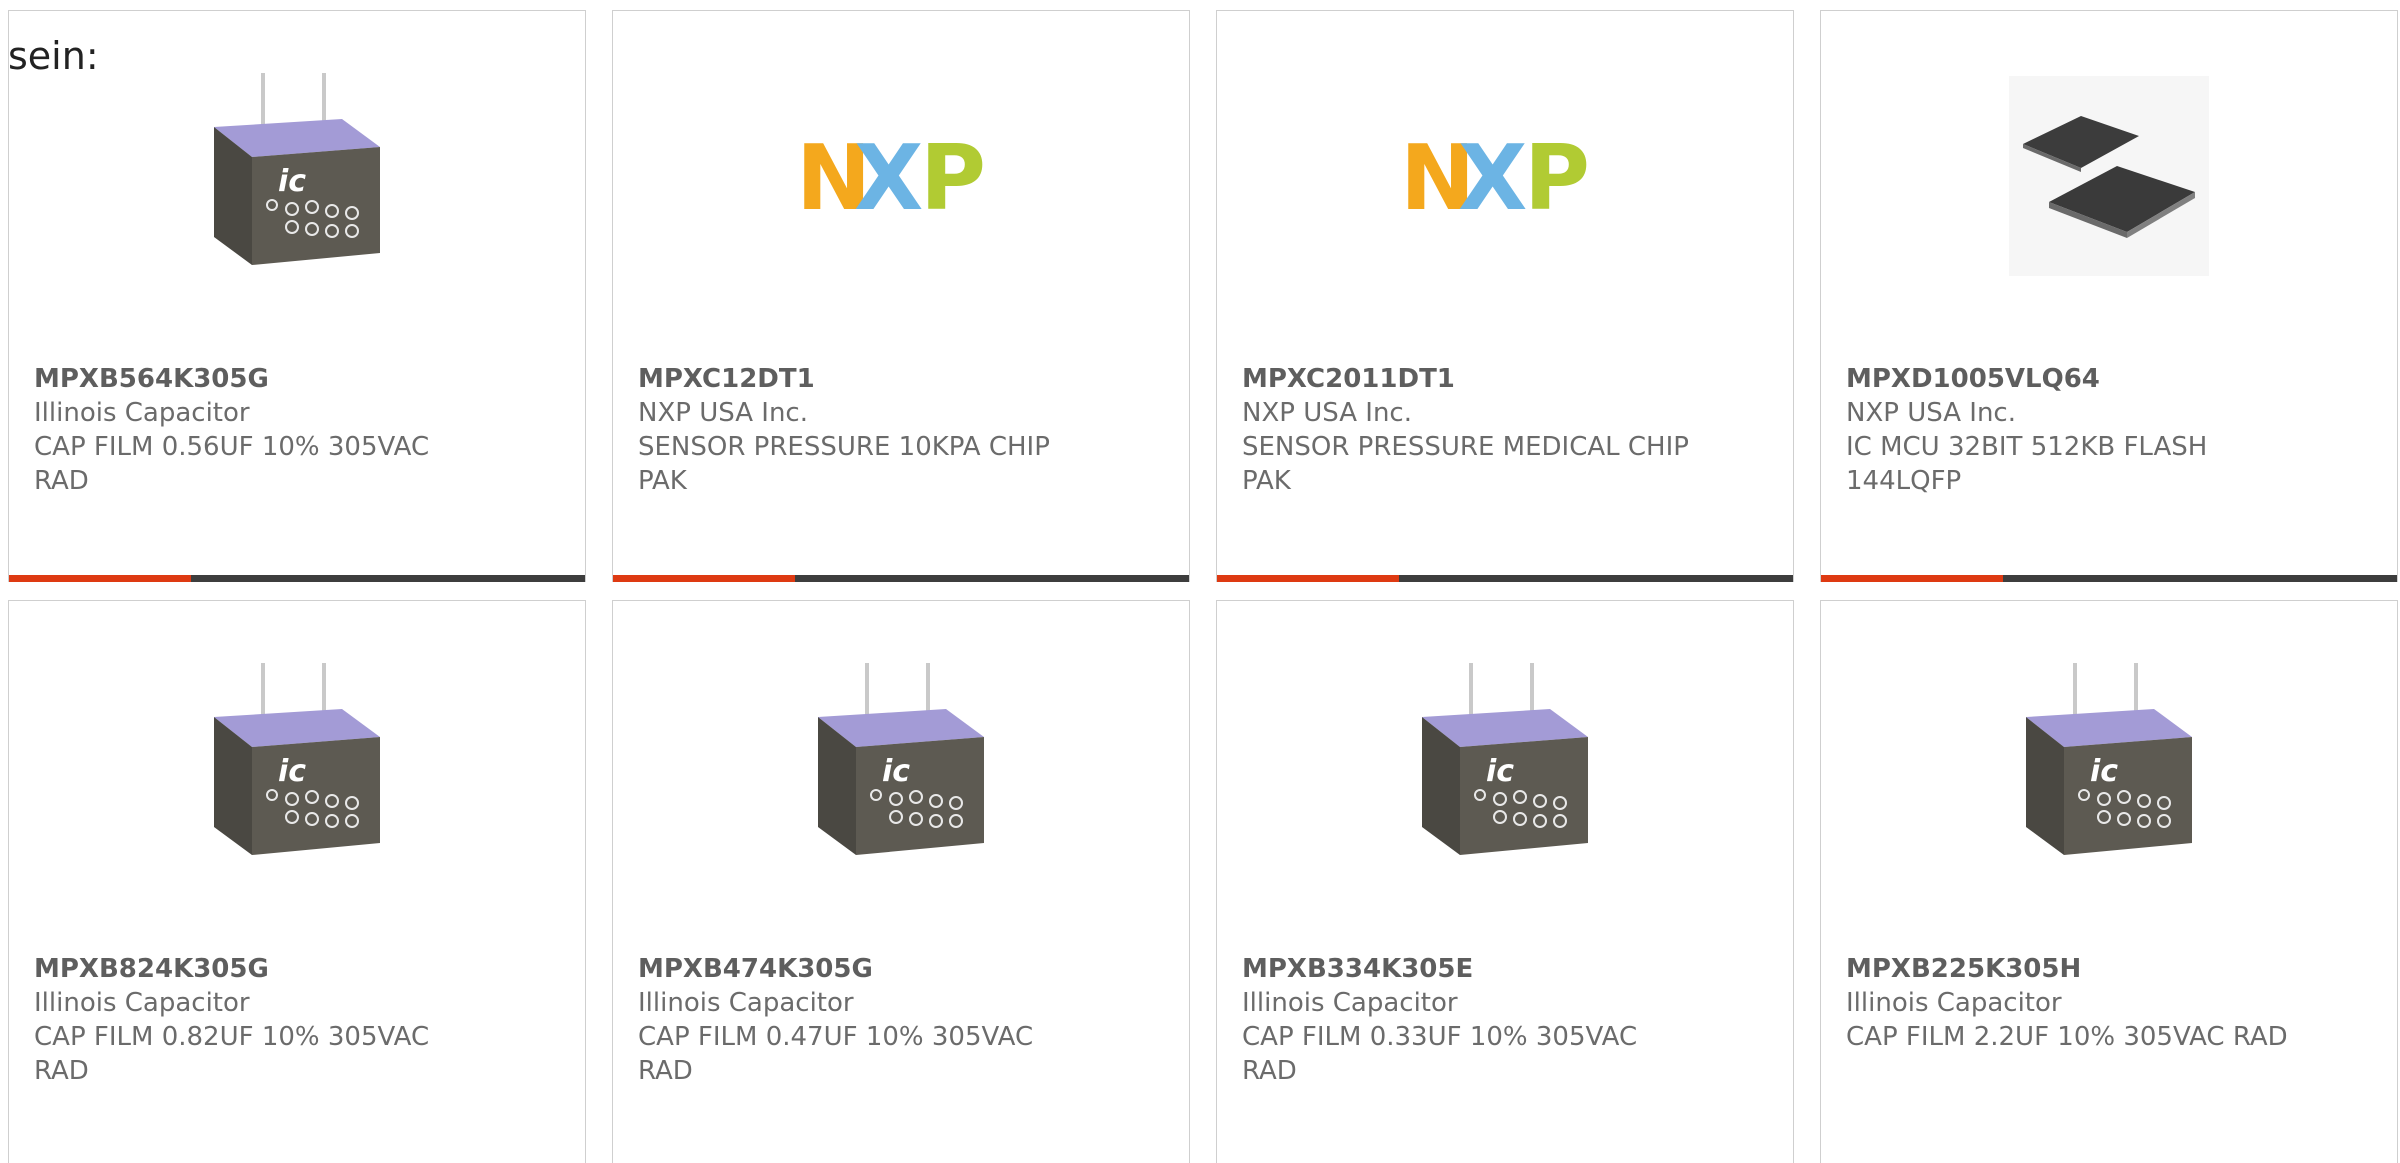 This screenshot has height=1163, width=2400. What do you see at coordinates (1467, 969) in the screenshot?
I see `part-number: MPXB334K305E` at bounding box center [1467, 969].